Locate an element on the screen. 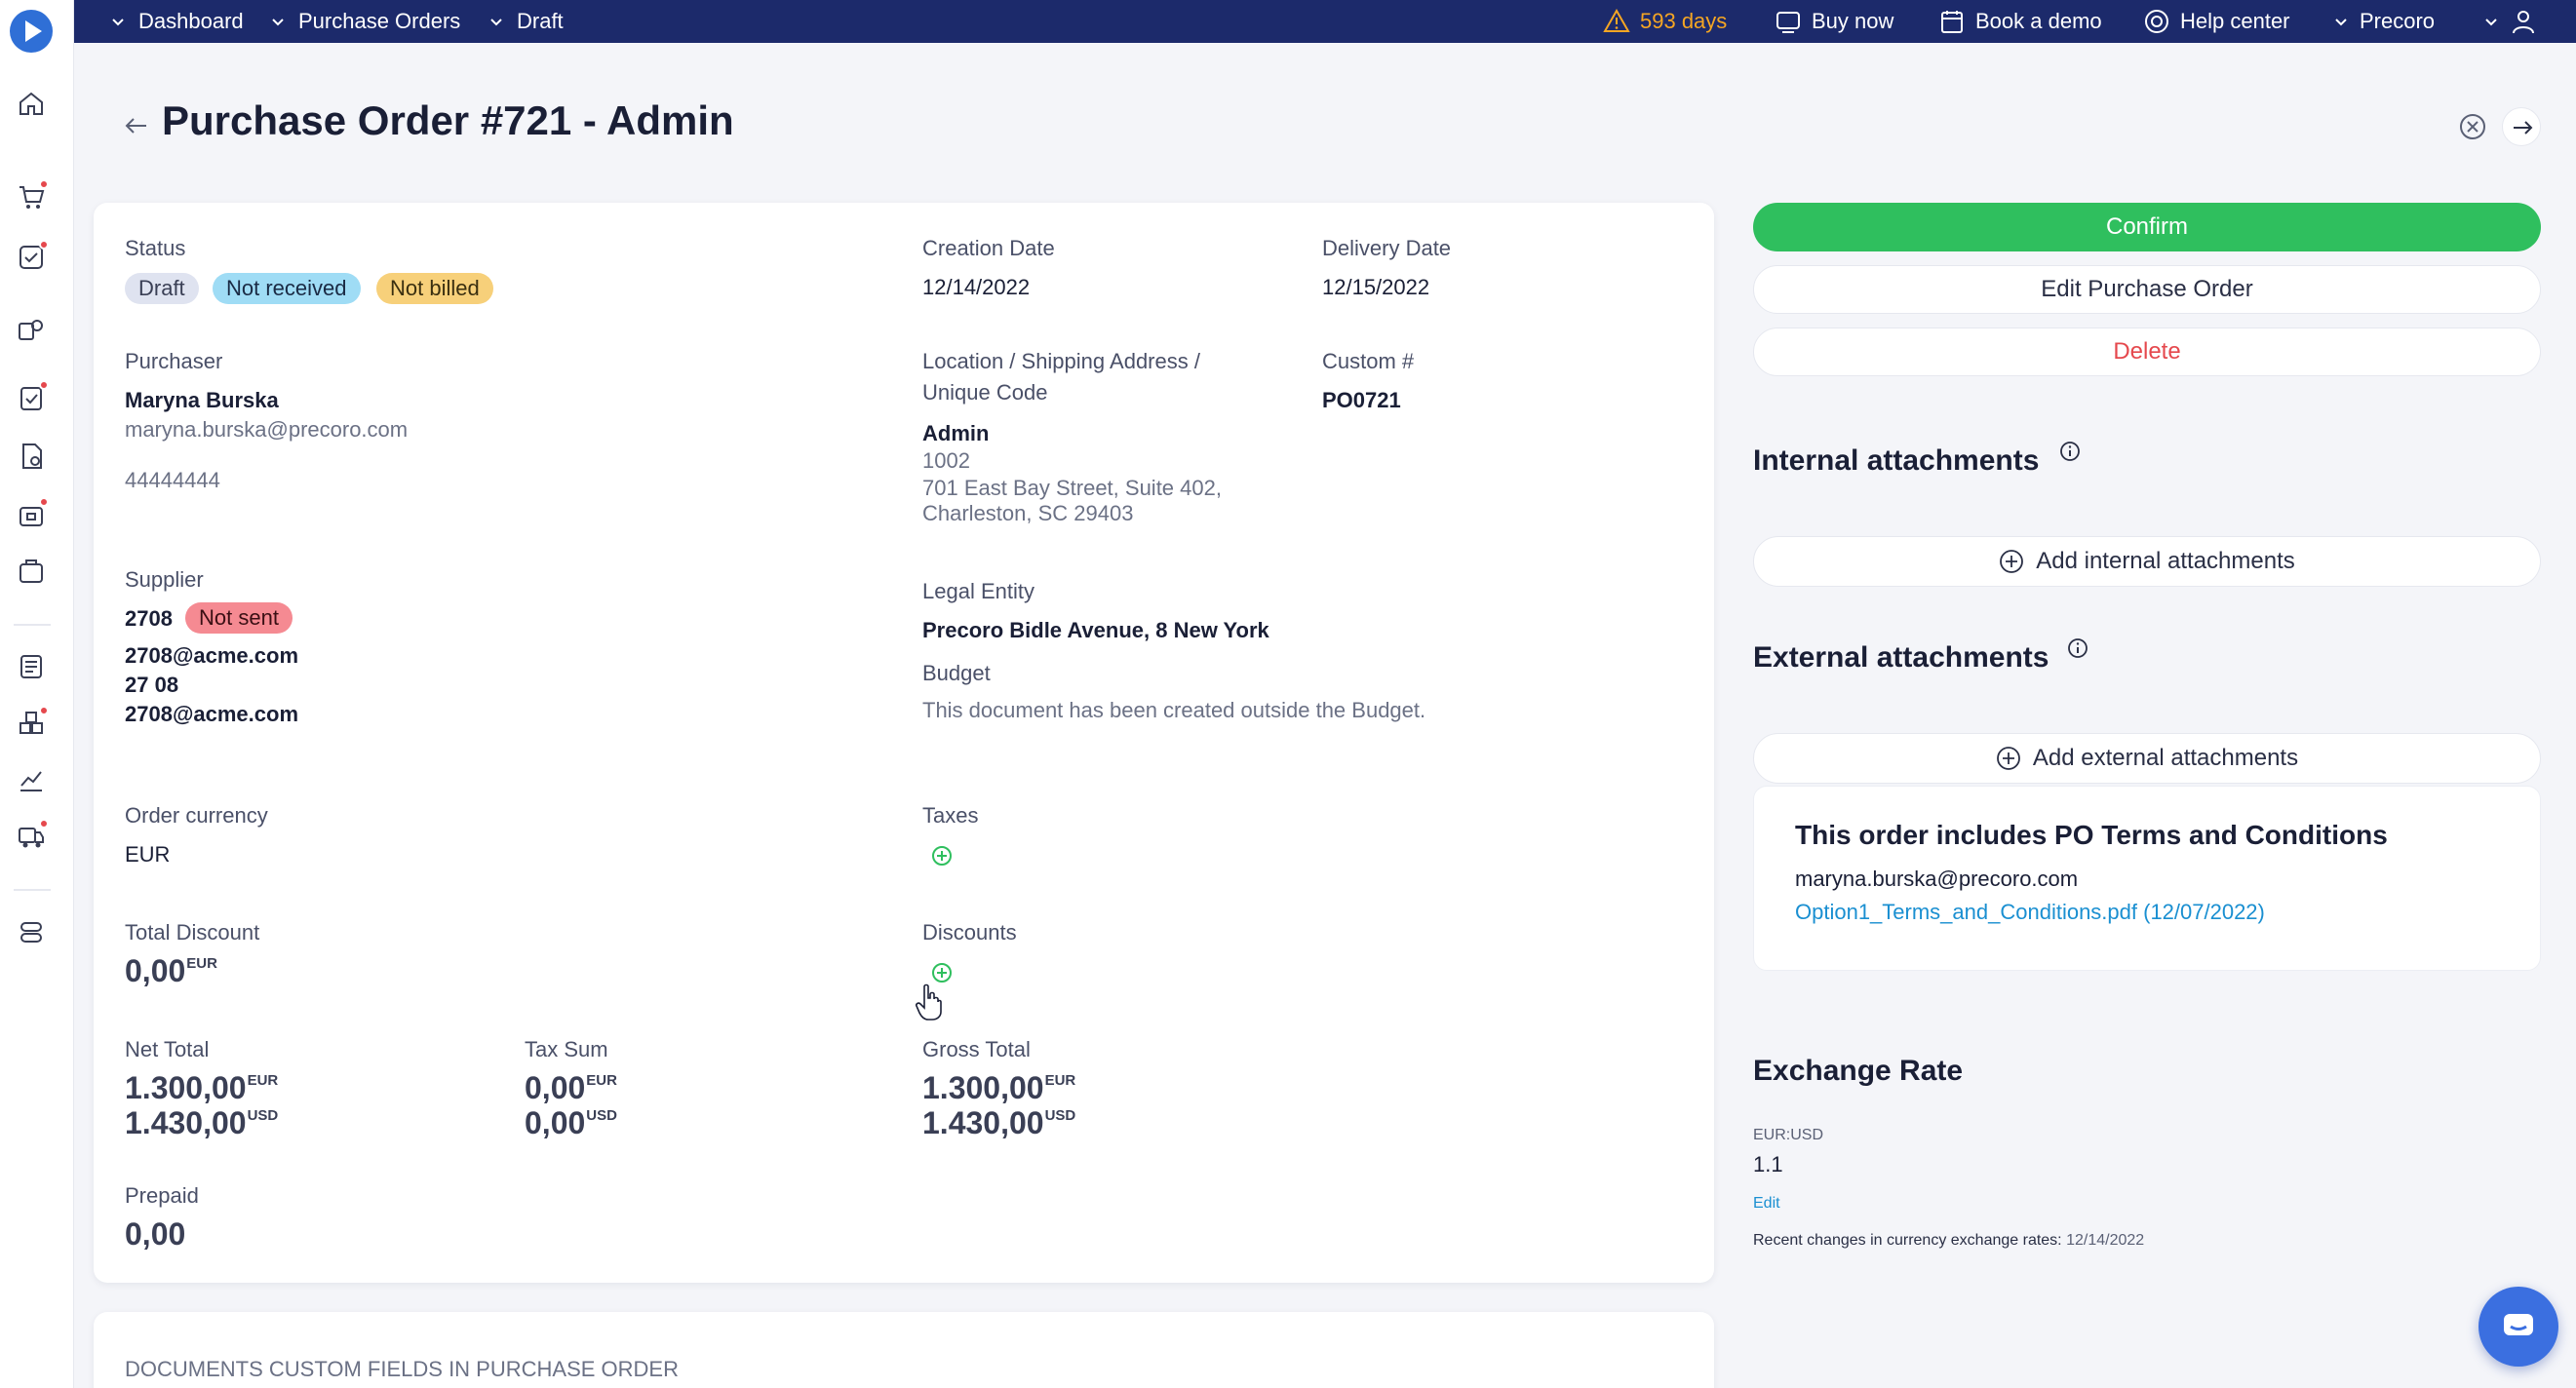  status-badge-draft: Draft is located at coordinates (162, 288).